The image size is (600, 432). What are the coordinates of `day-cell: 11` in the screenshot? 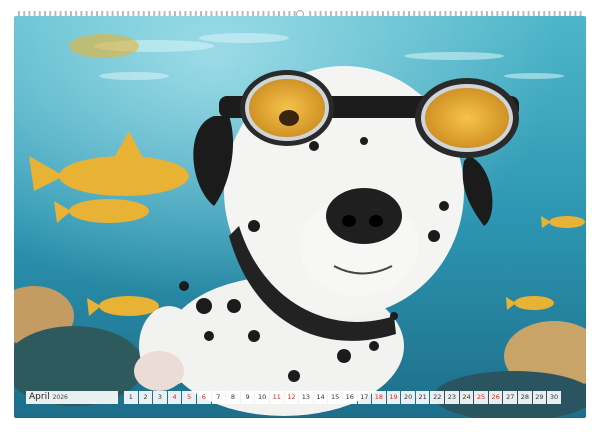 It's located at (276, 397).